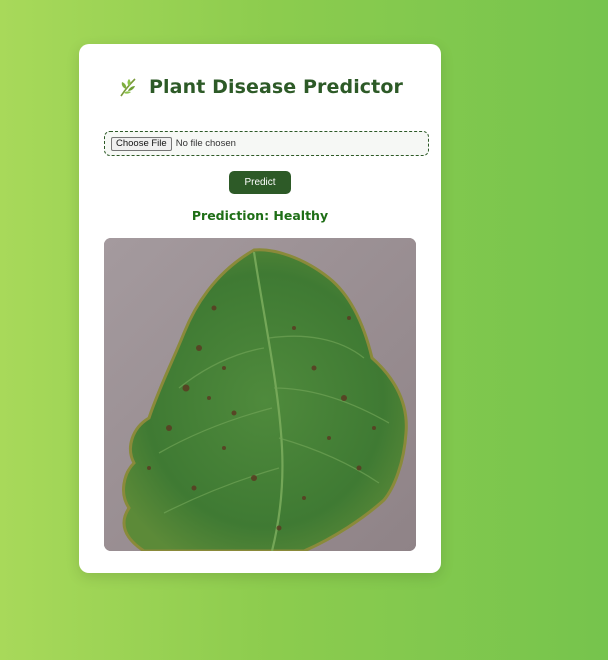 This screenshot has height=660, width=608. I want to click on file-status-text: No file chosen, so click(205, 143).